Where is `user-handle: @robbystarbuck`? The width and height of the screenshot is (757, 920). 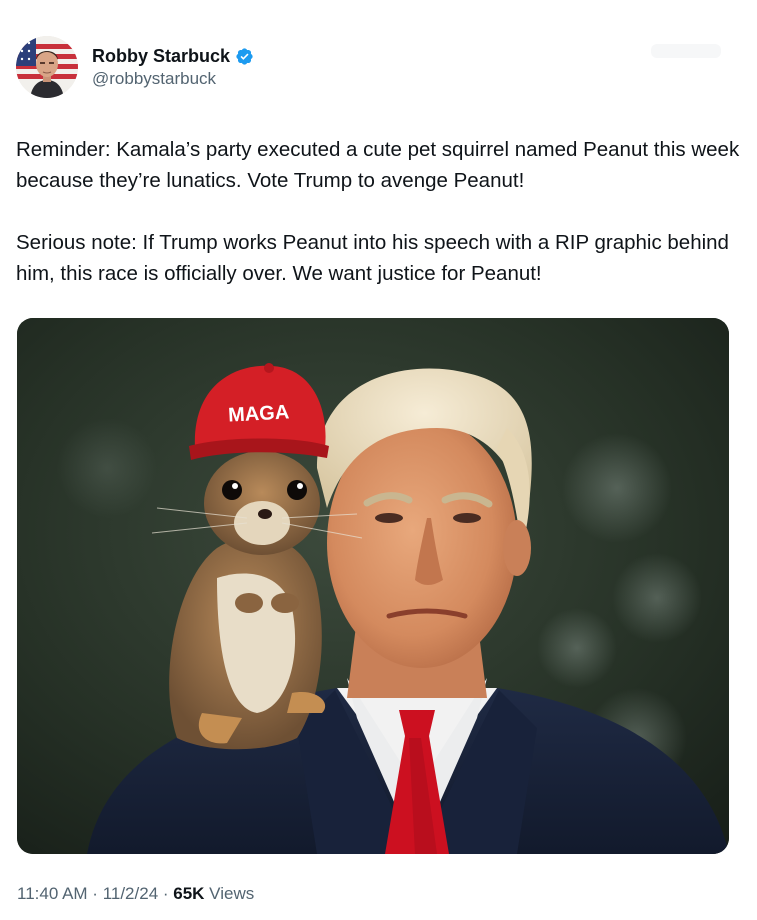 user-handle: @robbystarbuck is located at coordinates (173, 78).